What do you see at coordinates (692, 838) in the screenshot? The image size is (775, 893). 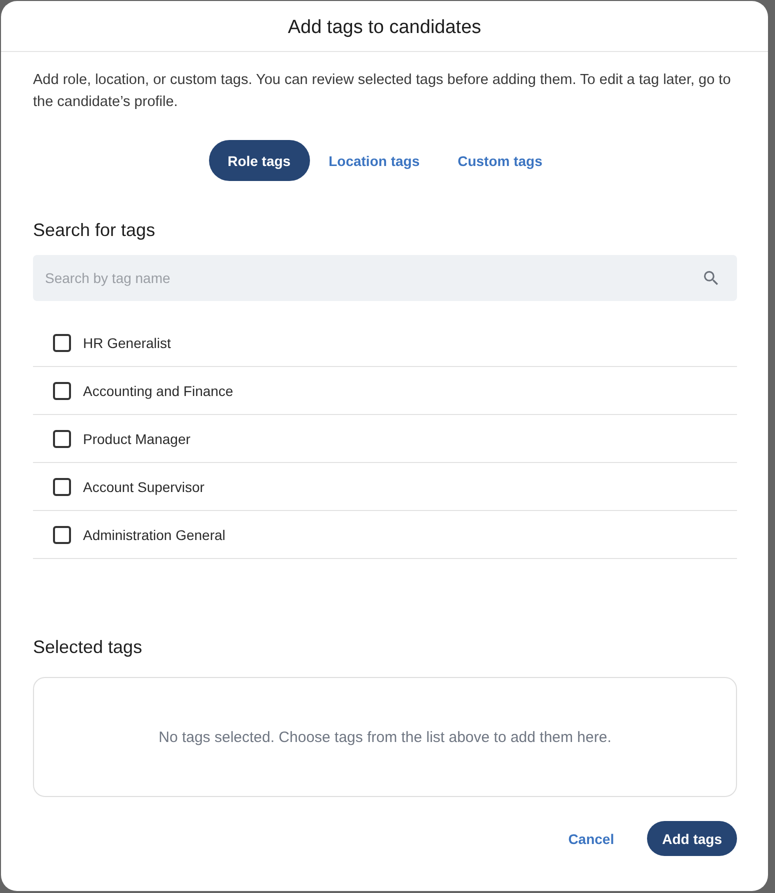 I see `add-tags-button: Add tags` at bounding box center [692, 838].